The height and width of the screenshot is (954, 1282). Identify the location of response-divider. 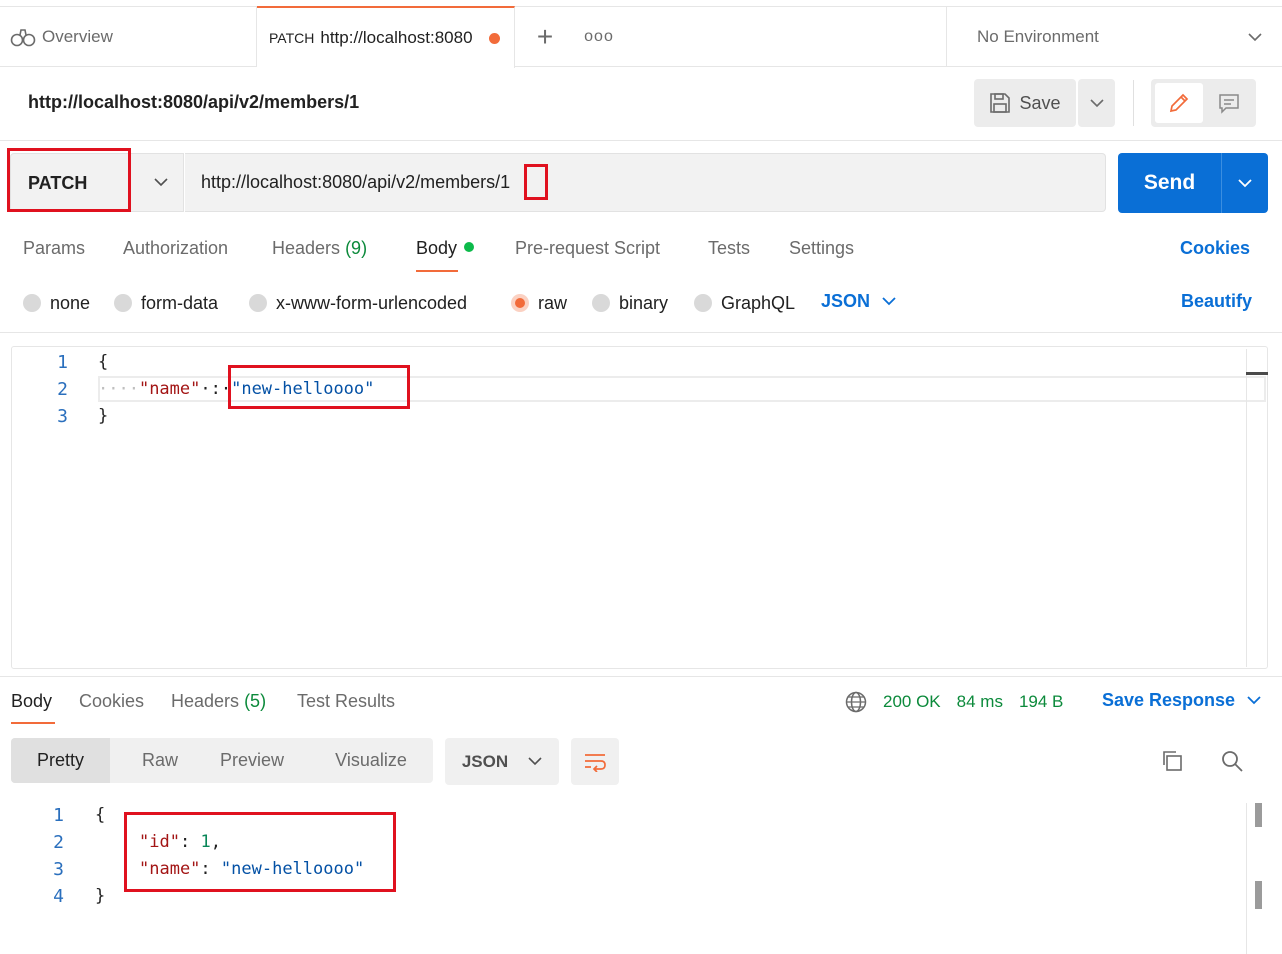
(641, 676).